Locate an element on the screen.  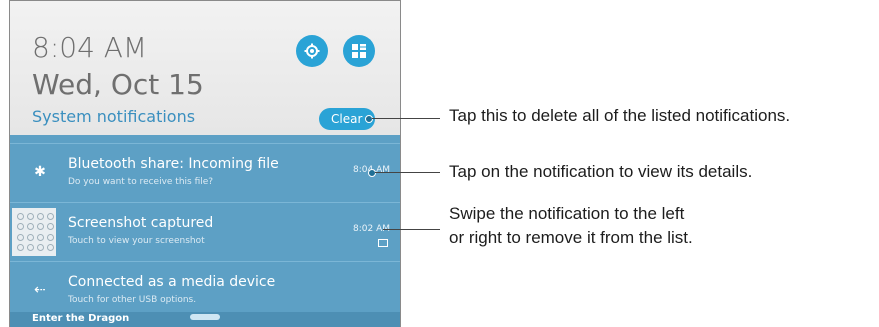
drag-handle is located at coordinates (205, 317).